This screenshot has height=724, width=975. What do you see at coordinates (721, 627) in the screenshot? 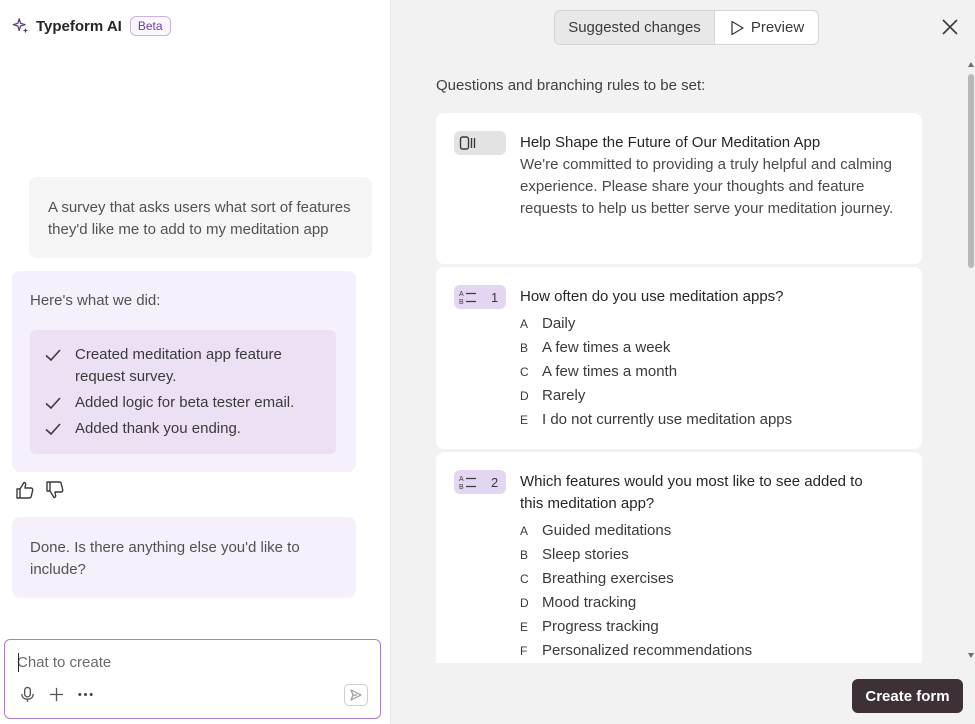
I see `choice-item: E Progress tracking` at bounding box center [721, 627].